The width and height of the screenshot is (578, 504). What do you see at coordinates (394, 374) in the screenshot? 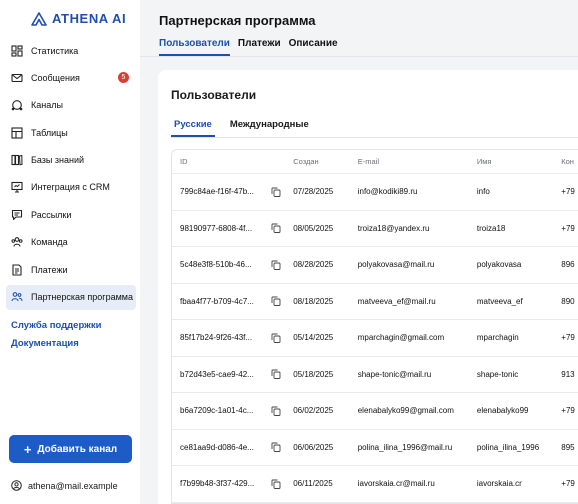
I see `user-email-cell: shape-tonic@mail.ru` at bounding box center [394, 374].